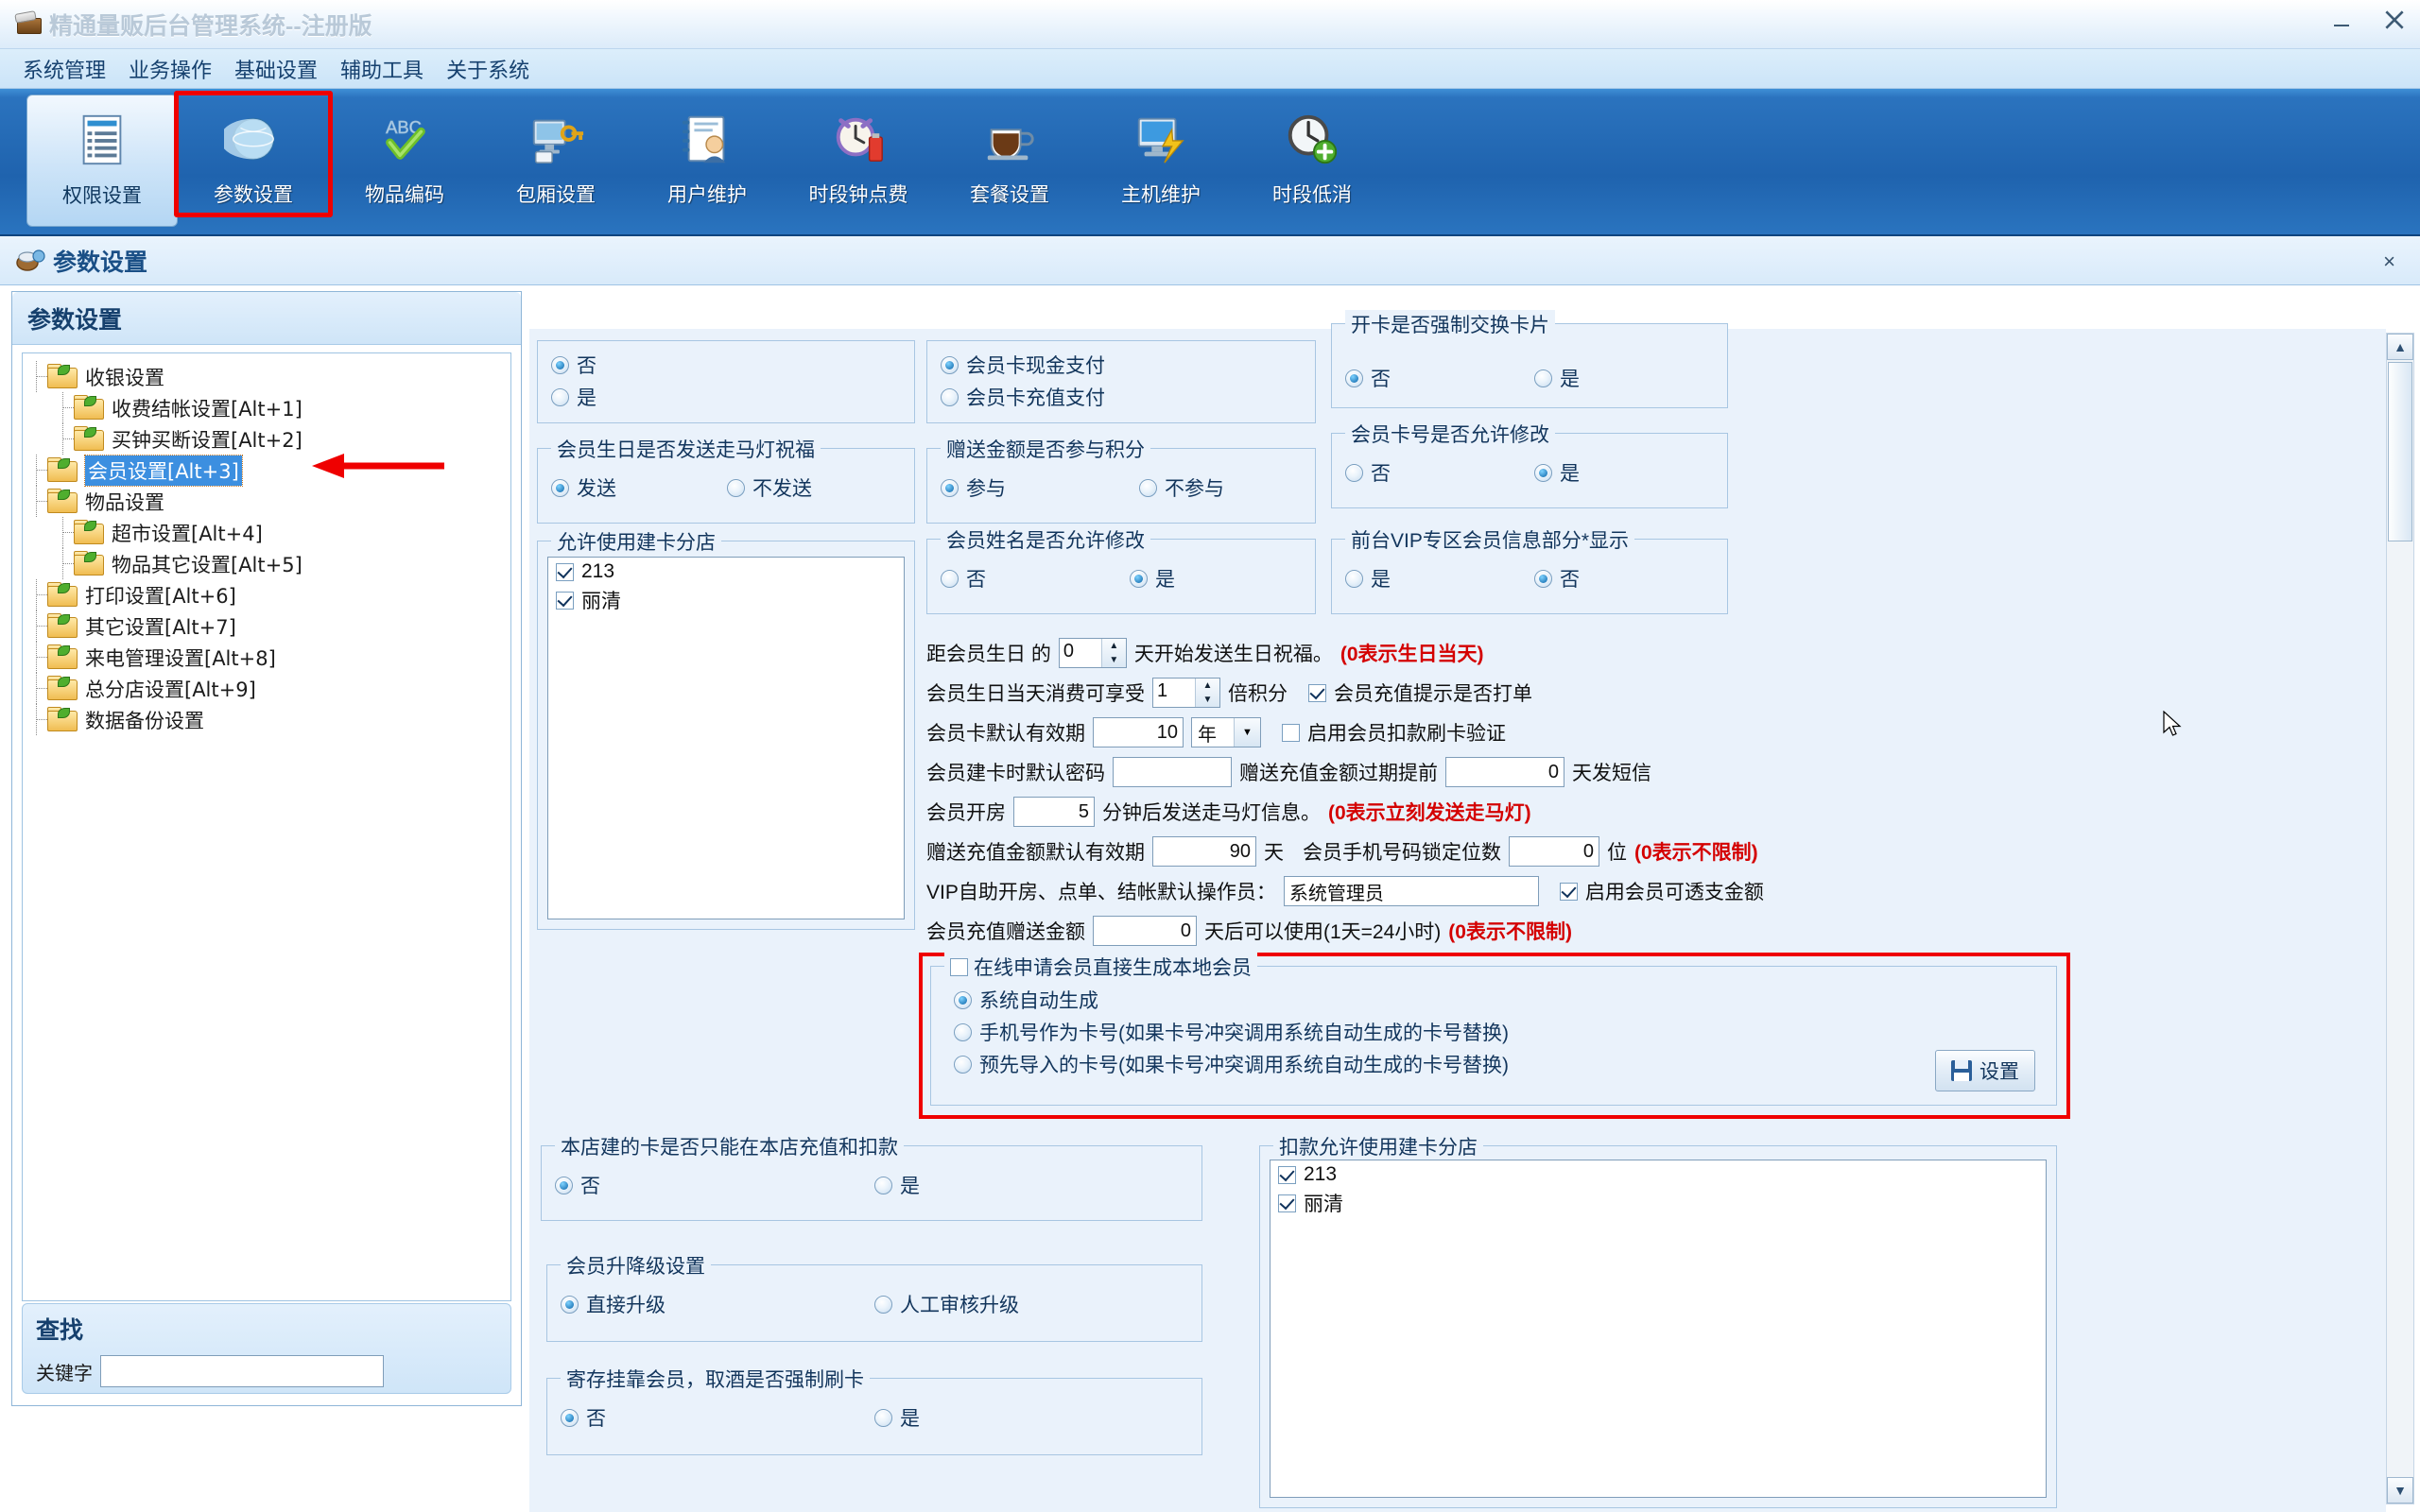  What do you see at coordinates (268, 470) in the screenshot?
I see `tree-item-member: 会员设置[Alt+3]` at bounding box center [268, 470].